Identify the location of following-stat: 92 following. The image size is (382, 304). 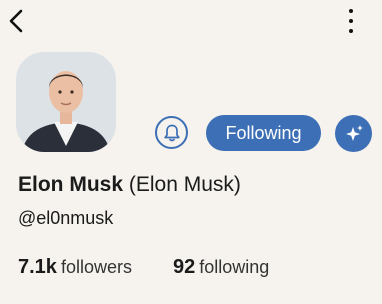
(221, 267).